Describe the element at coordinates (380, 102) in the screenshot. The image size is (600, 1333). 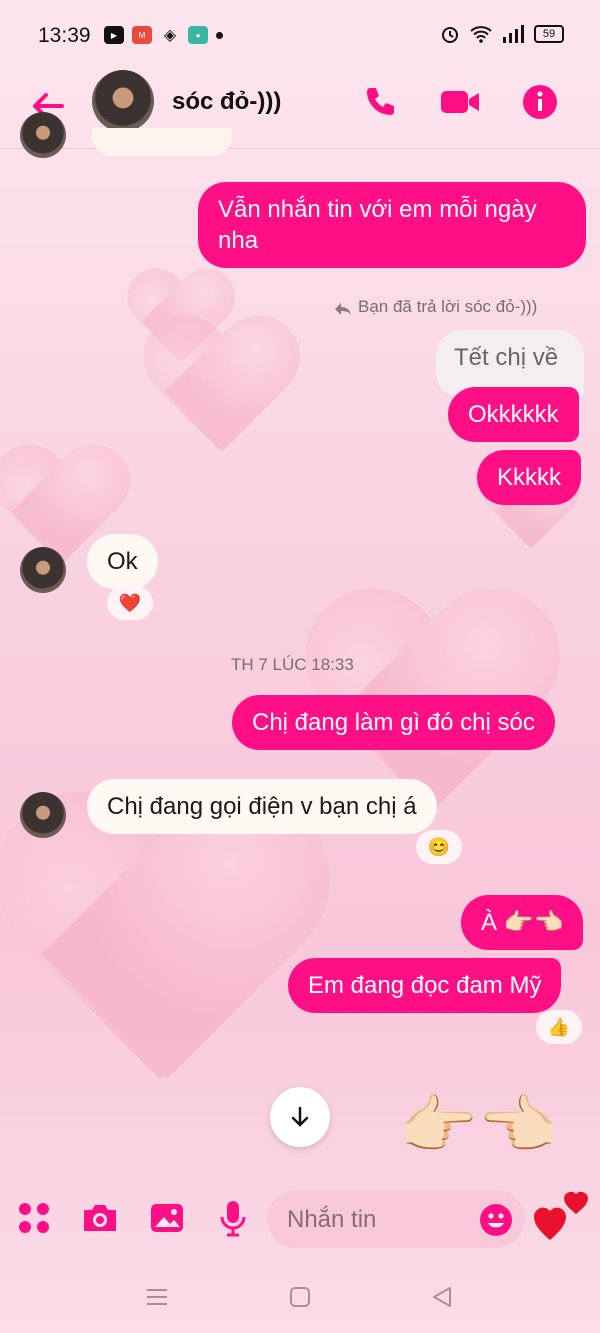
I see `phone-icon` at that location.